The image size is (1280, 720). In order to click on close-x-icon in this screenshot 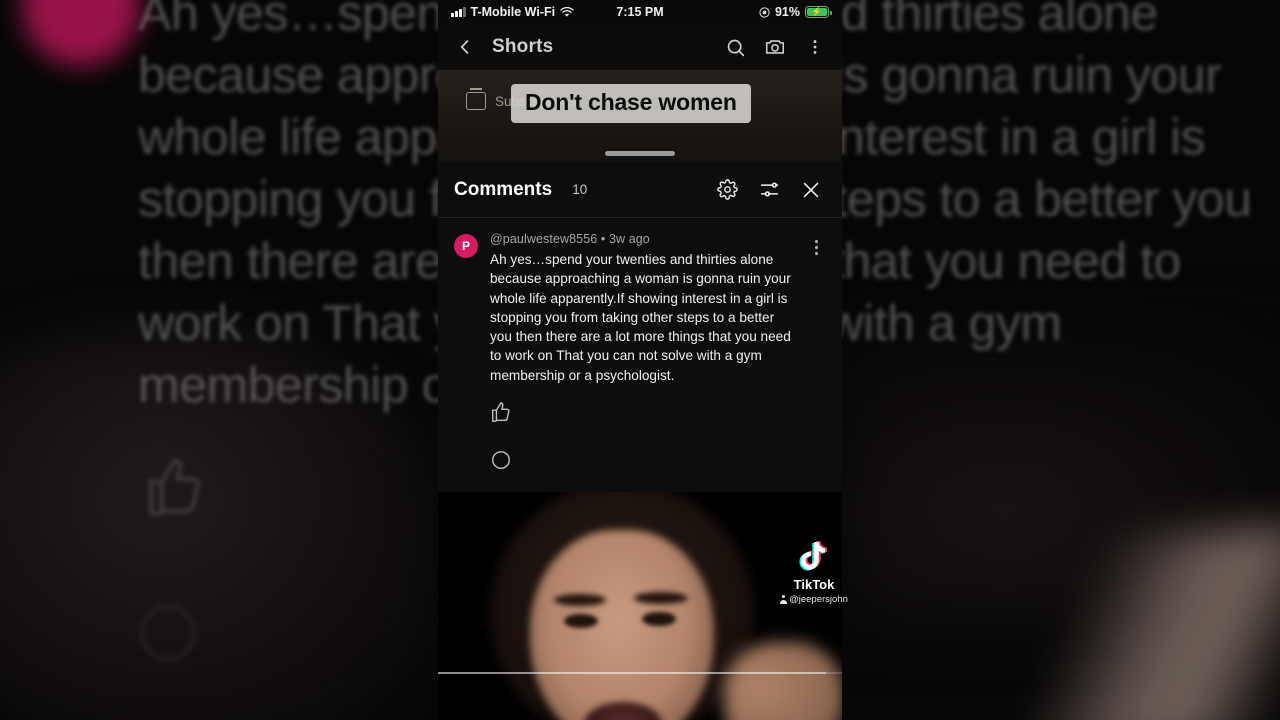, I will do `click(811, 190)`.